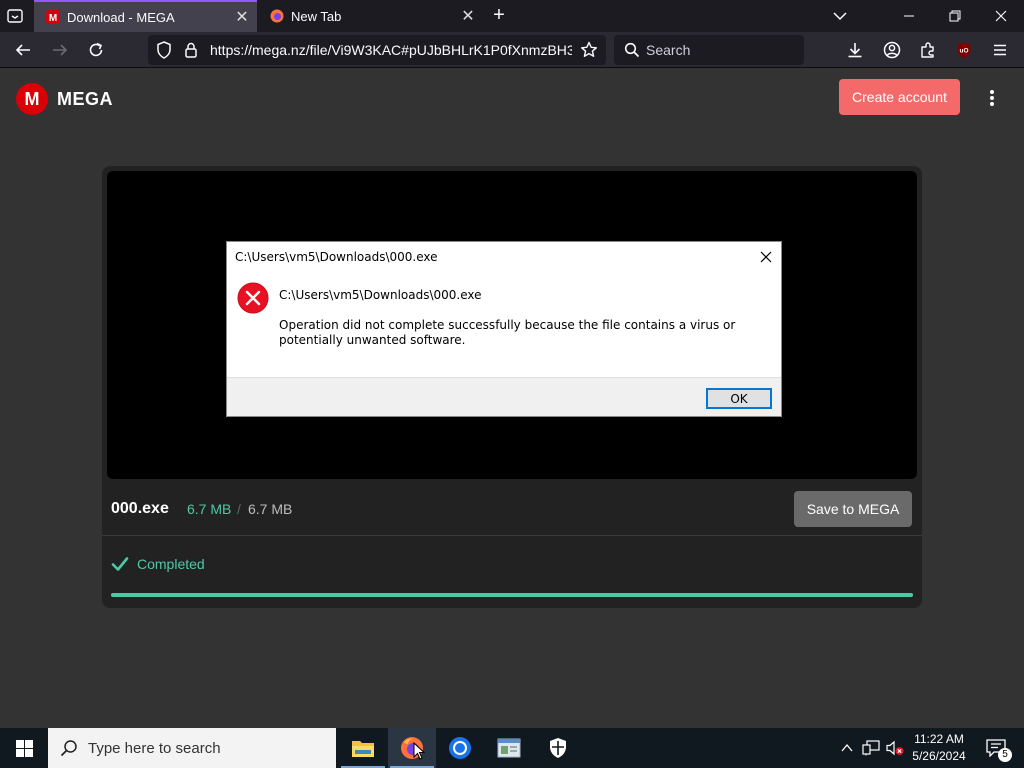 This screenshot has width=1024, height=768. What do you see at coordinates (668, 50) in the screenshot?
I see `search-placeholder: Search` at bounding box center [668, 50].